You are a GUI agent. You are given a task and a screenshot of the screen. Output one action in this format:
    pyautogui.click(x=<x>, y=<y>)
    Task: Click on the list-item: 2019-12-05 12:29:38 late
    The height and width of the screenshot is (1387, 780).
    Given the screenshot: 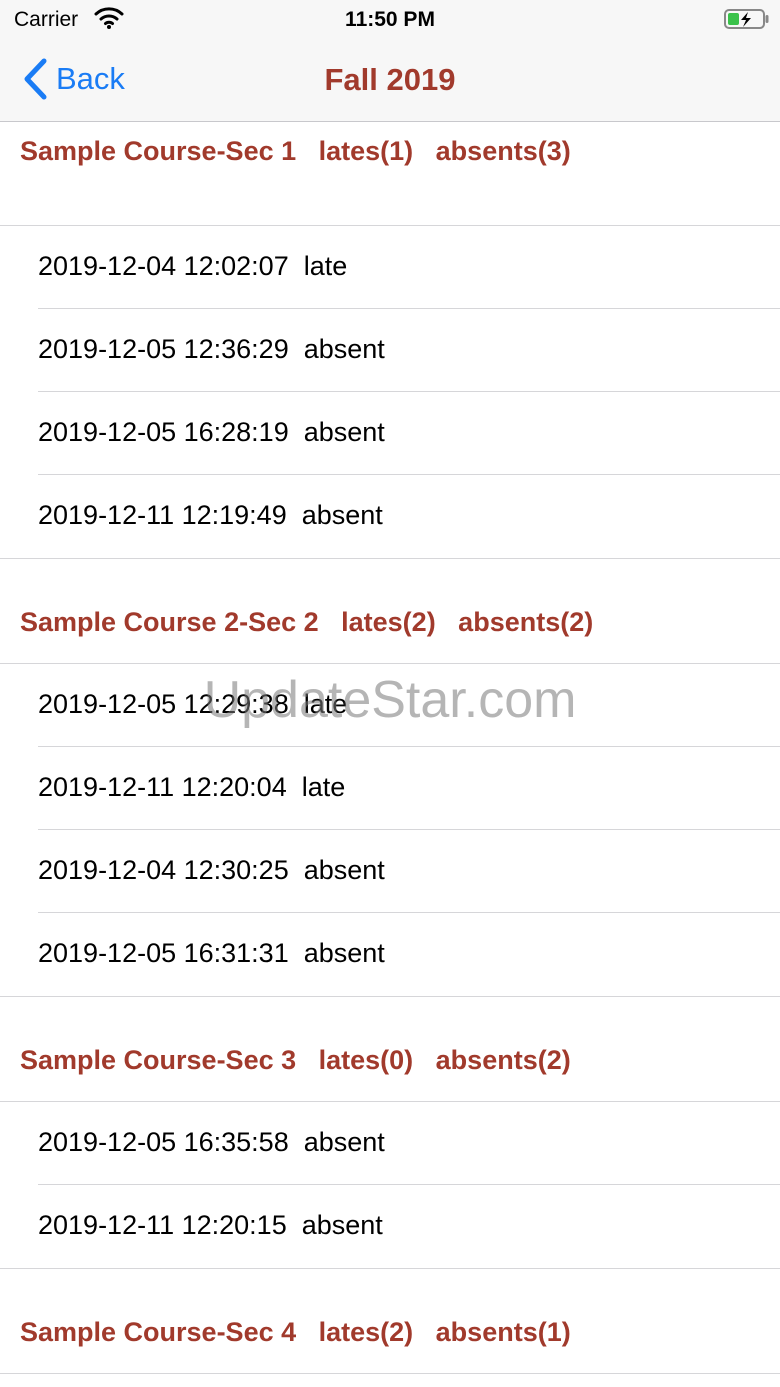 What is the action you would take?
    pyautogui.click(x=390, y=705)
    